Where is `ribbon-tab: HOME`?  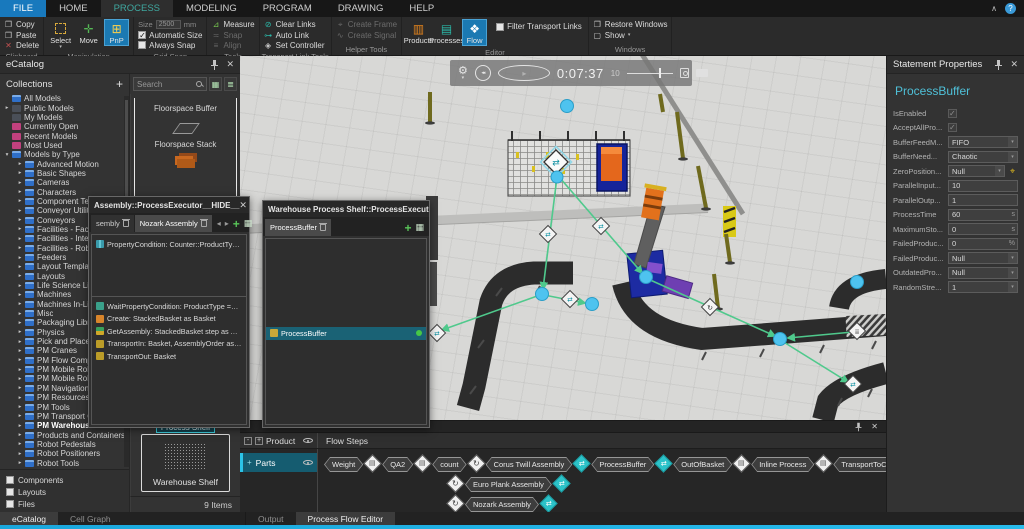 ribbon-tab: HOME is located at coordinates (73, 8).